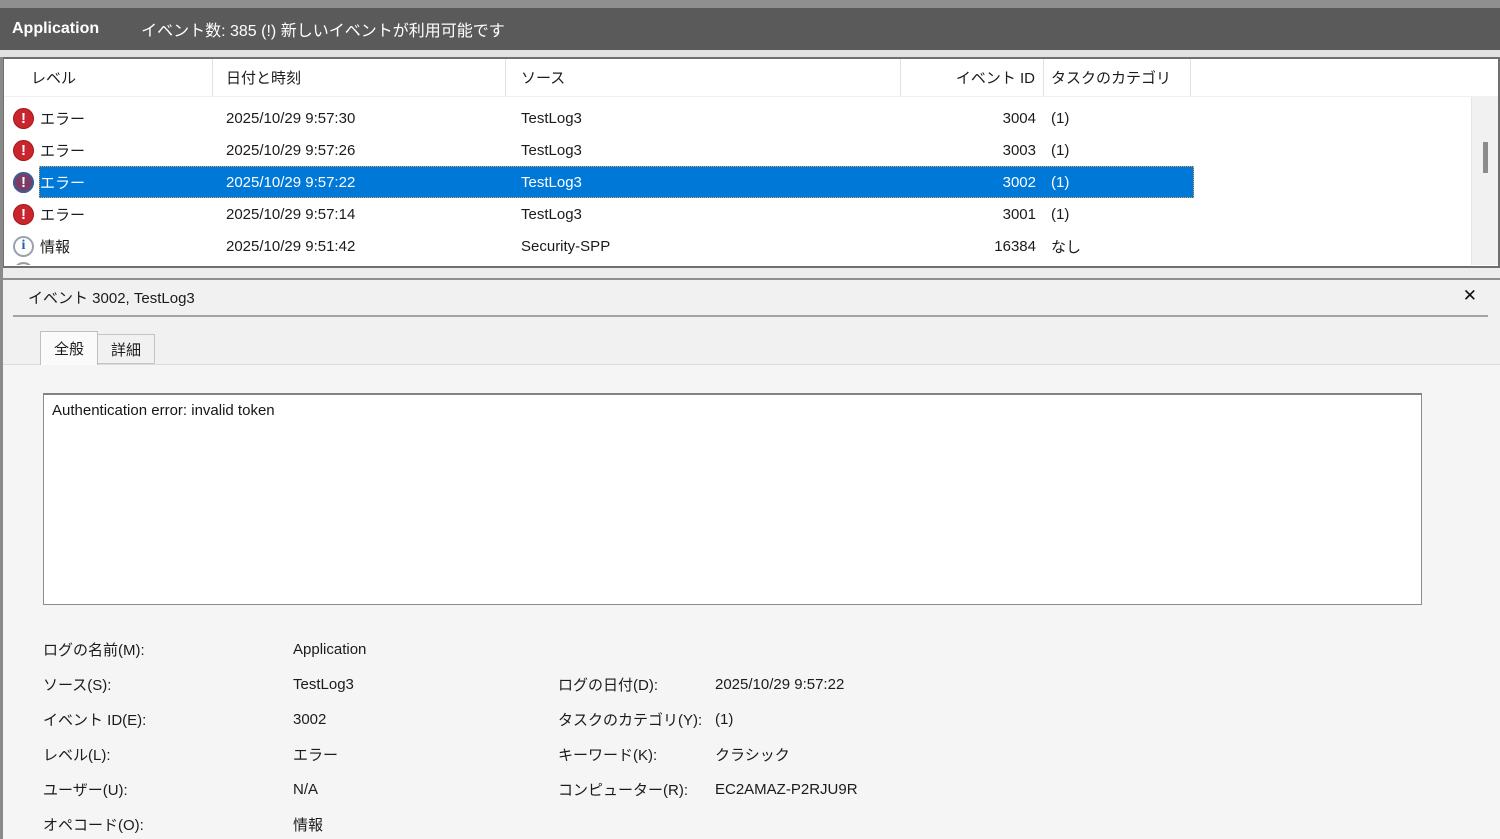 This screenshot has height=839, width=1500. I want to click on event-source: Security-SPP, so click(566, 246).